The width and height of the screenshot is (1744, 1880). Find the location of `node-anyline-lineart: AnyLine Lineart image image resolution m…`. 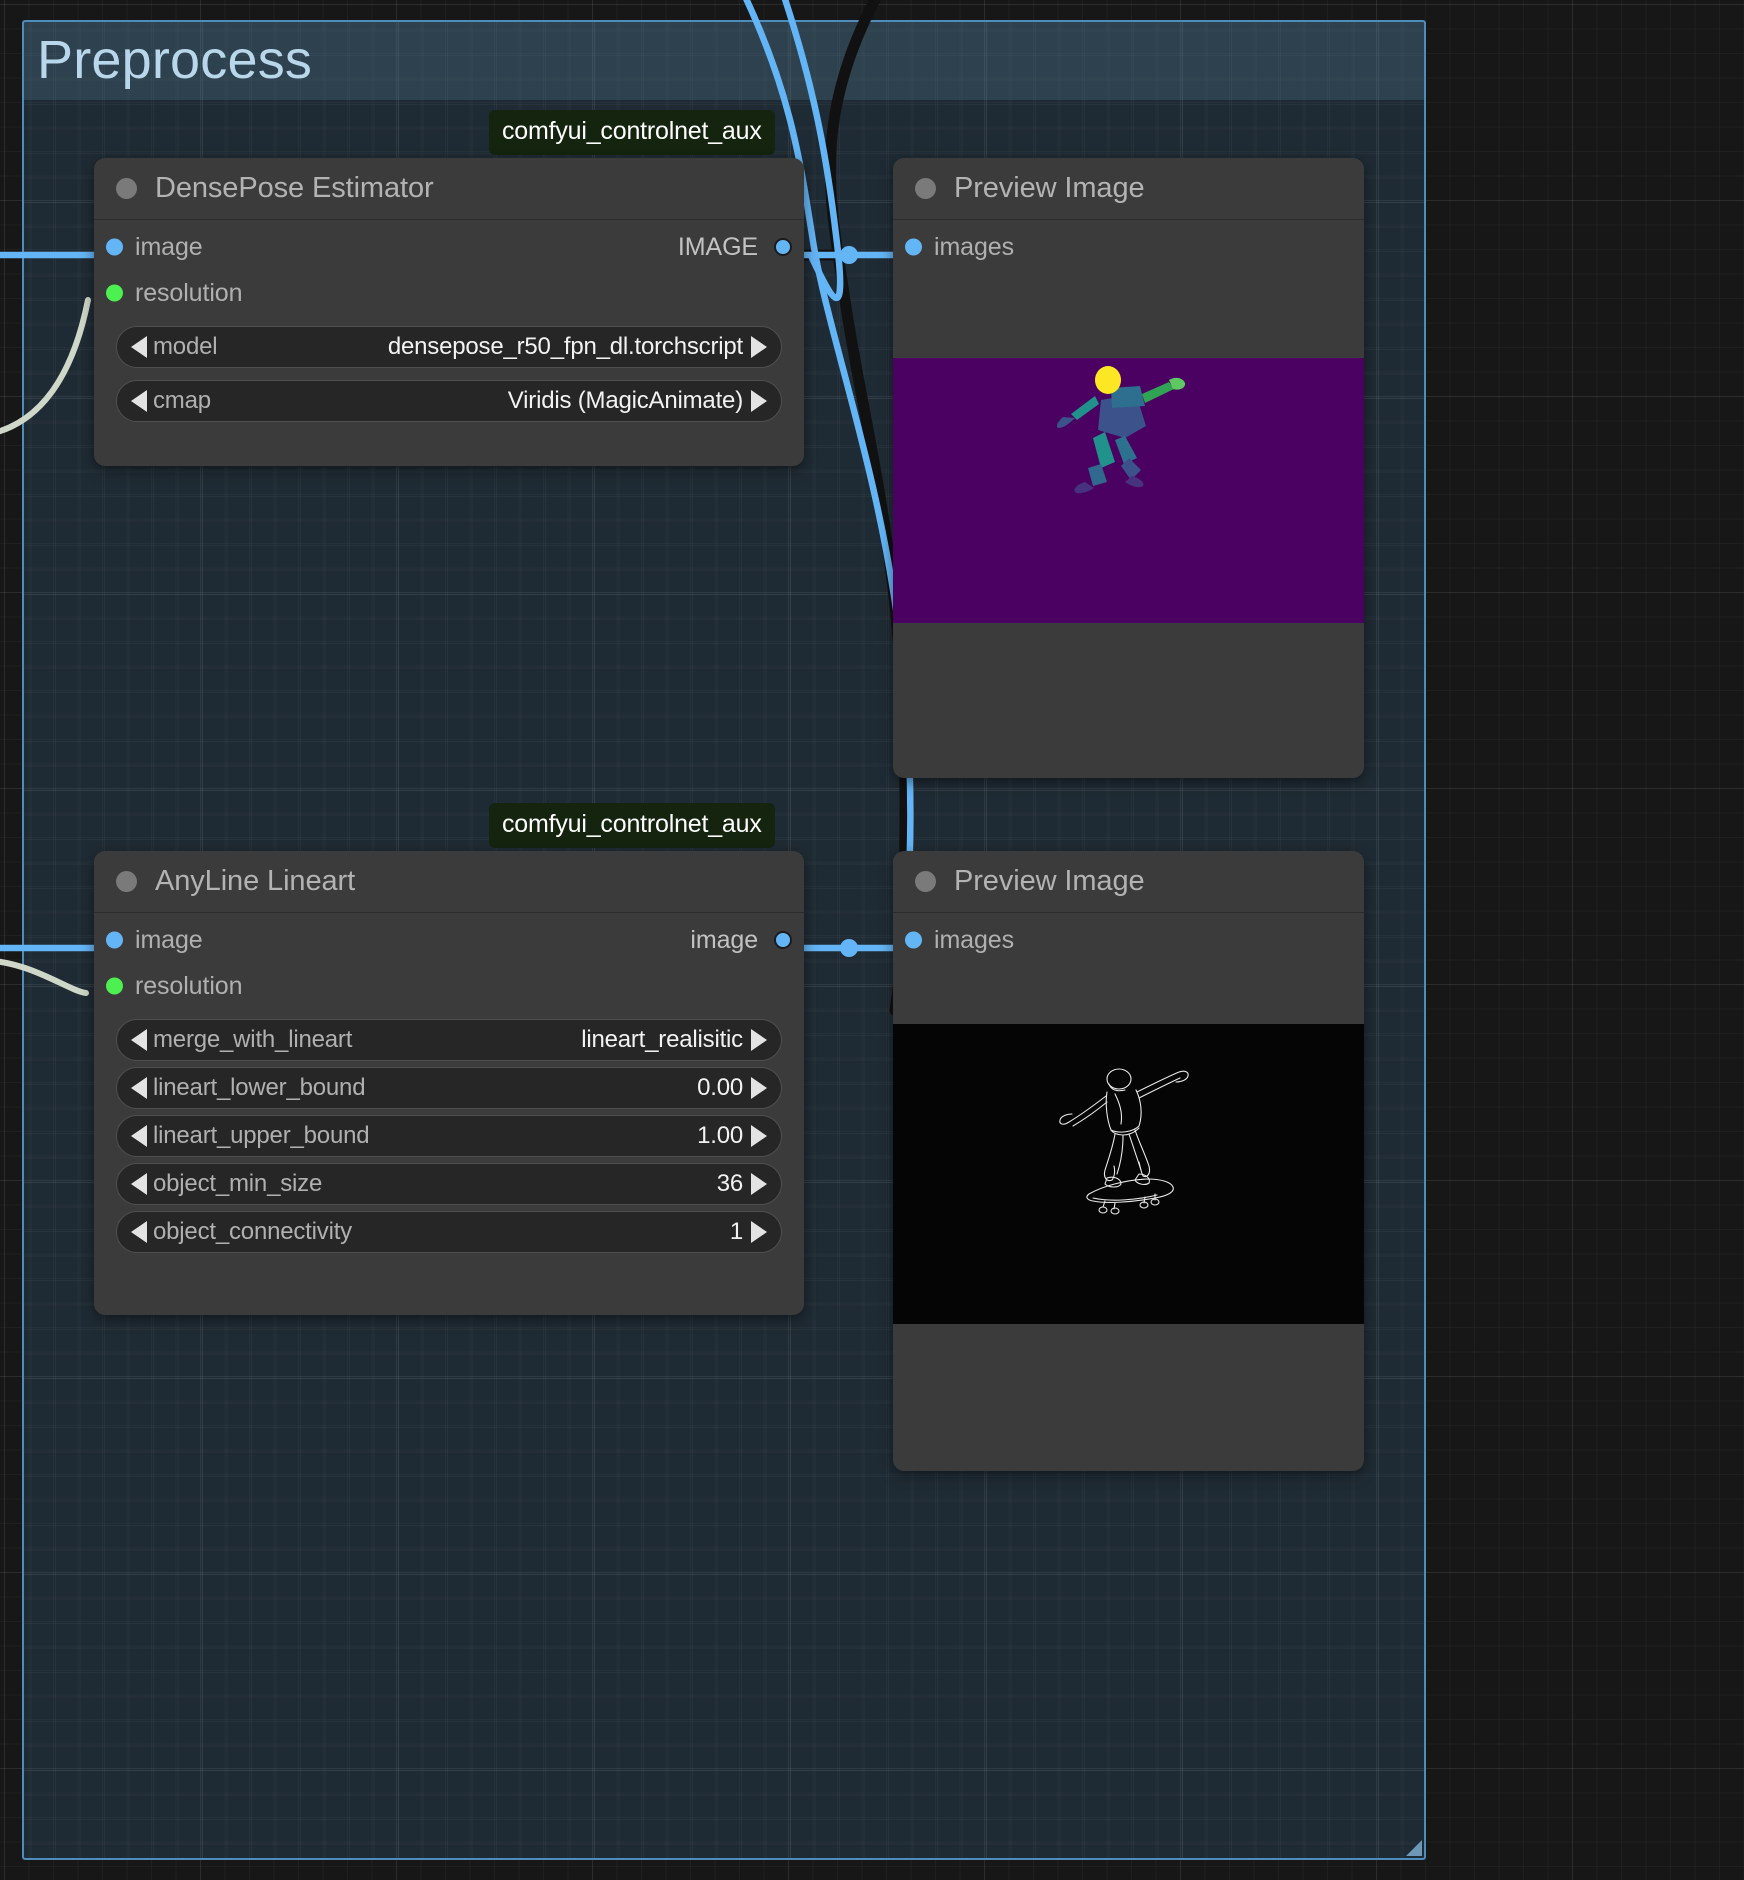

node-anyline-lineart: AnyLine Lineart image image resolution m… is located at coordinates (449, 1083).